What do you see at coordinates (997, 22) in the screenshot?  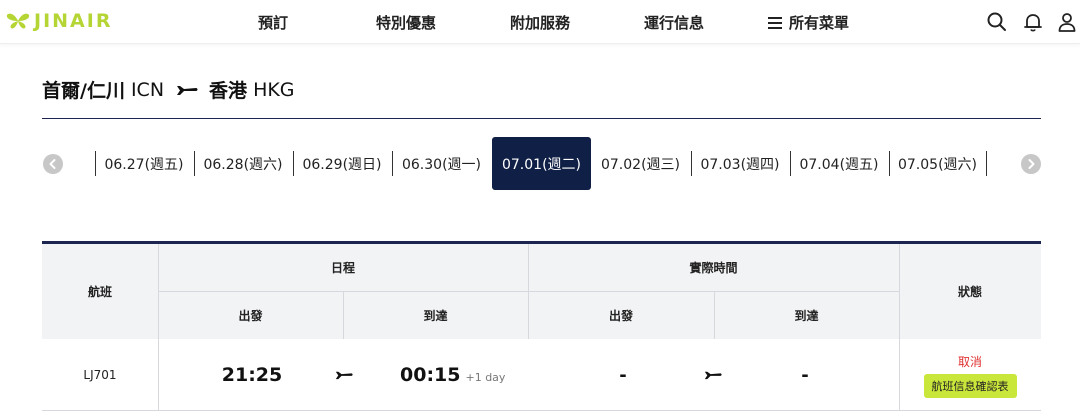 I see `search-icon` at bounding box center [997, 22].